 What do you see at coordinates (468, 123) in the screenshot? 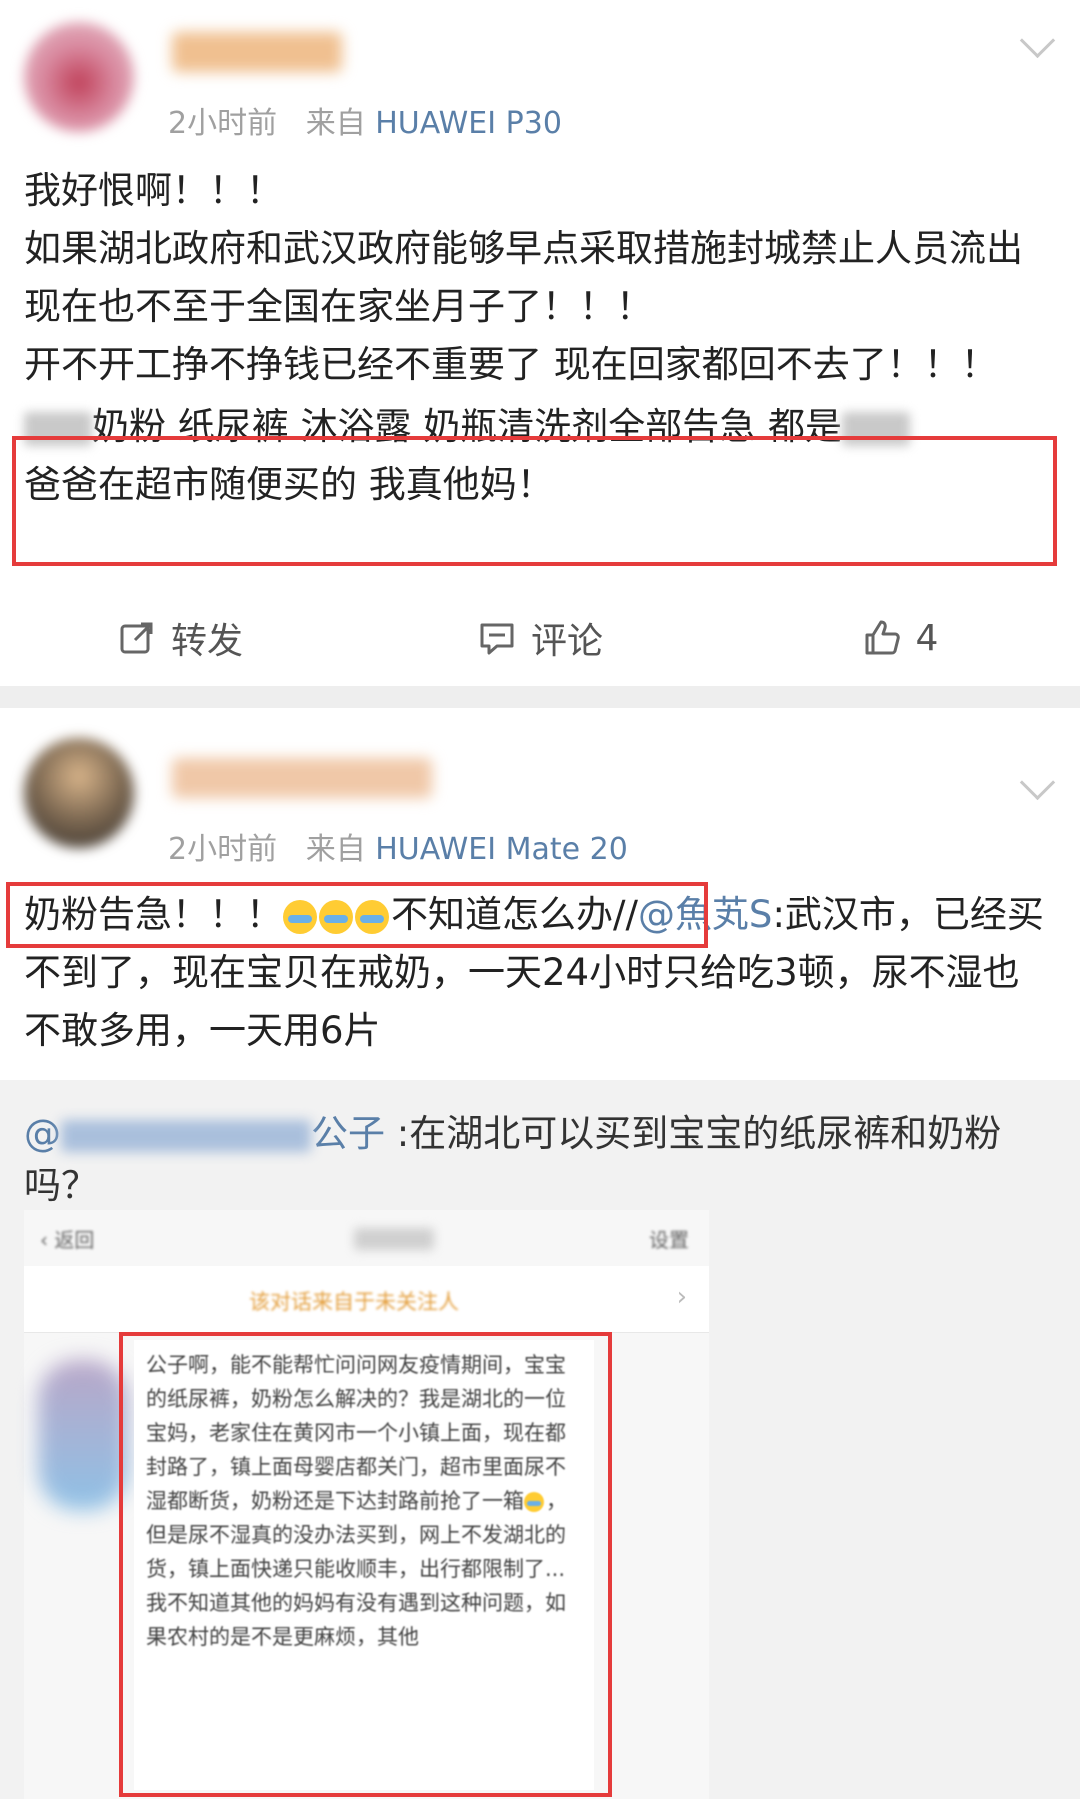
I see `device-name: HUAWEI P30` at bounding box center [468, 123].